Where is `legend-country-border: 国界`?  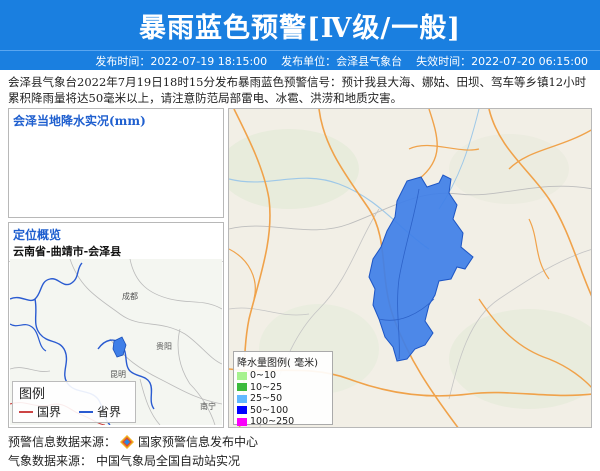 legend-country-border: 国界 is located at coordinates (40, 411).